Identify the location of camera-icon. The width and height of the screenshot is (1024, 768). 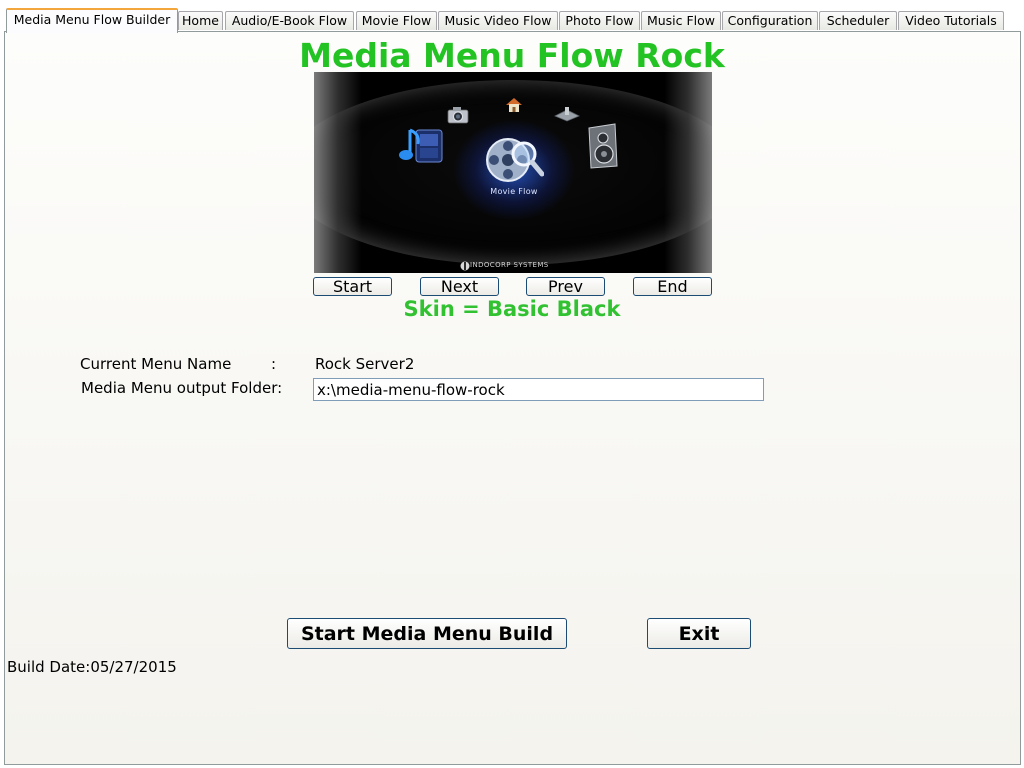
(458, 115).